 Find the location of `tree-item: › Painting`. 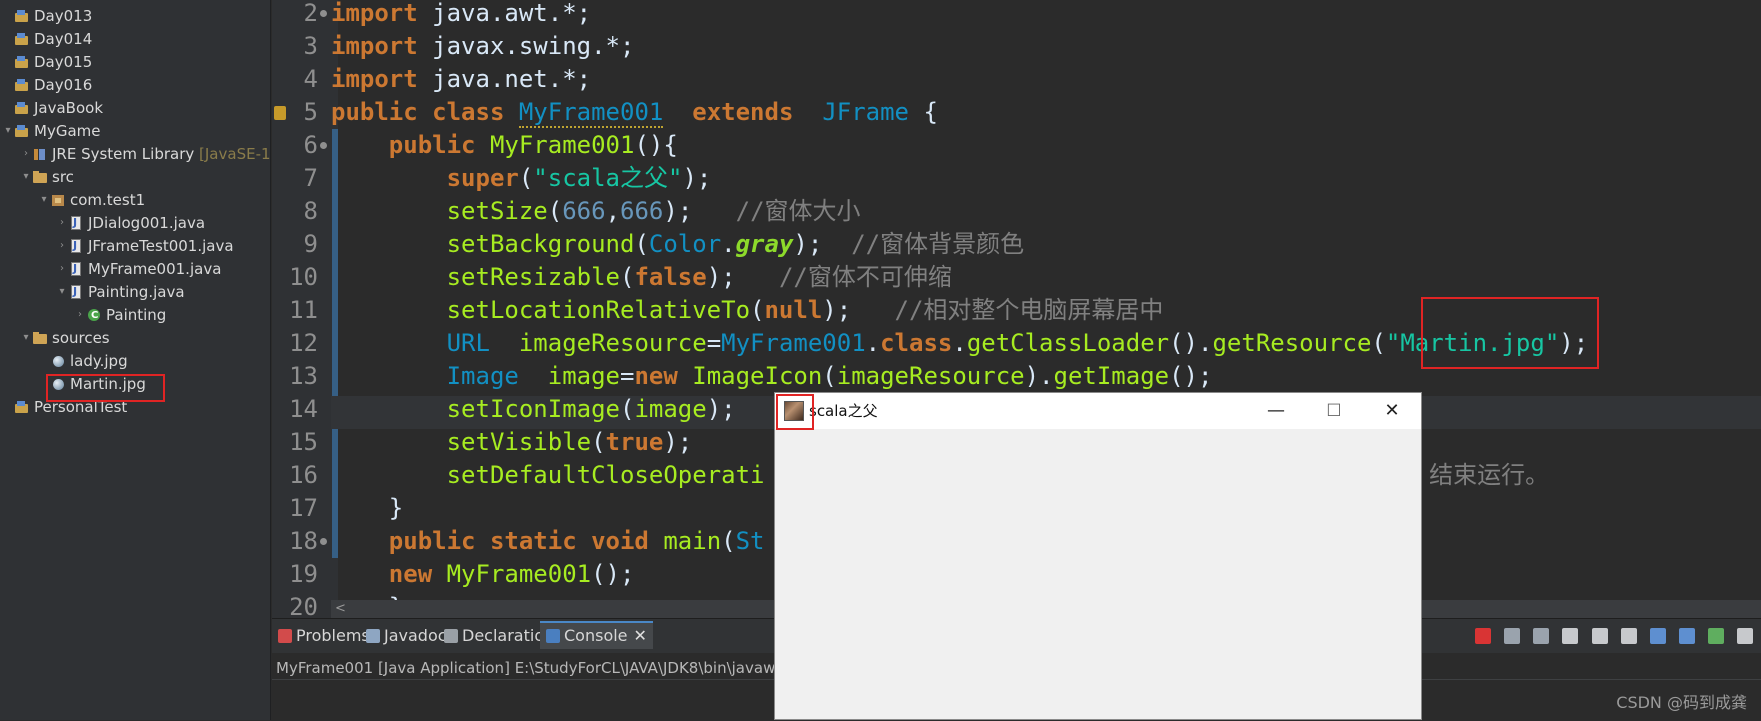

tree-item: › Painting is located at coordinates (120, 315).